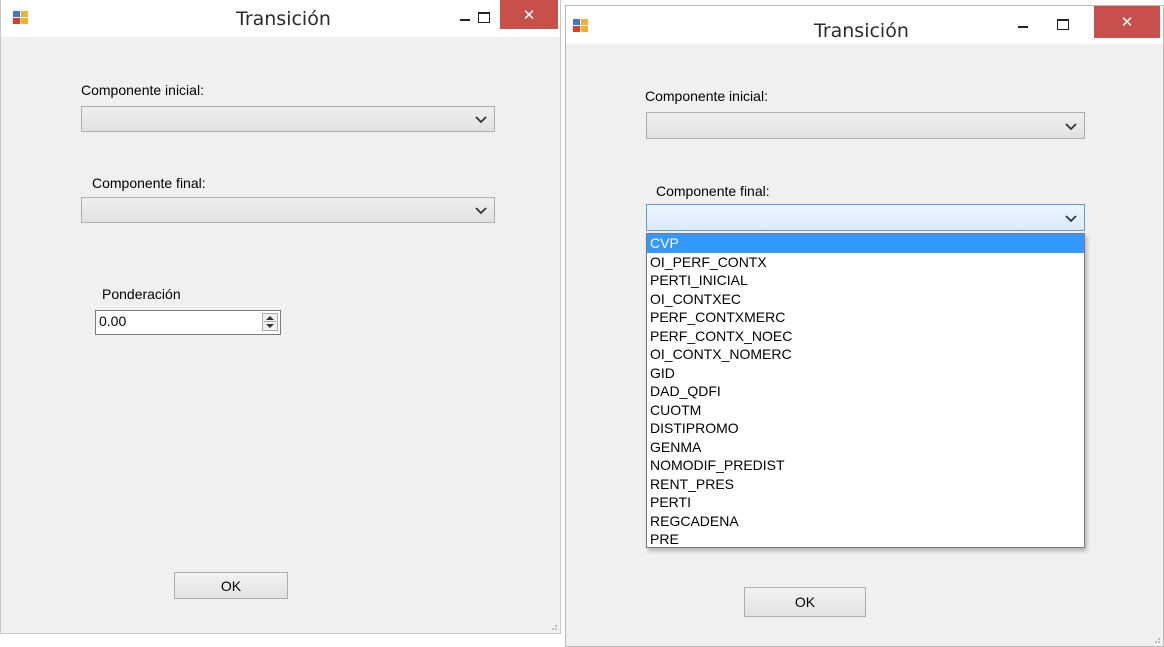  What do you see at coordinates (1023, 27) in the screenshot?
I see `minimize-icon` at bounding box center [1023, 27].